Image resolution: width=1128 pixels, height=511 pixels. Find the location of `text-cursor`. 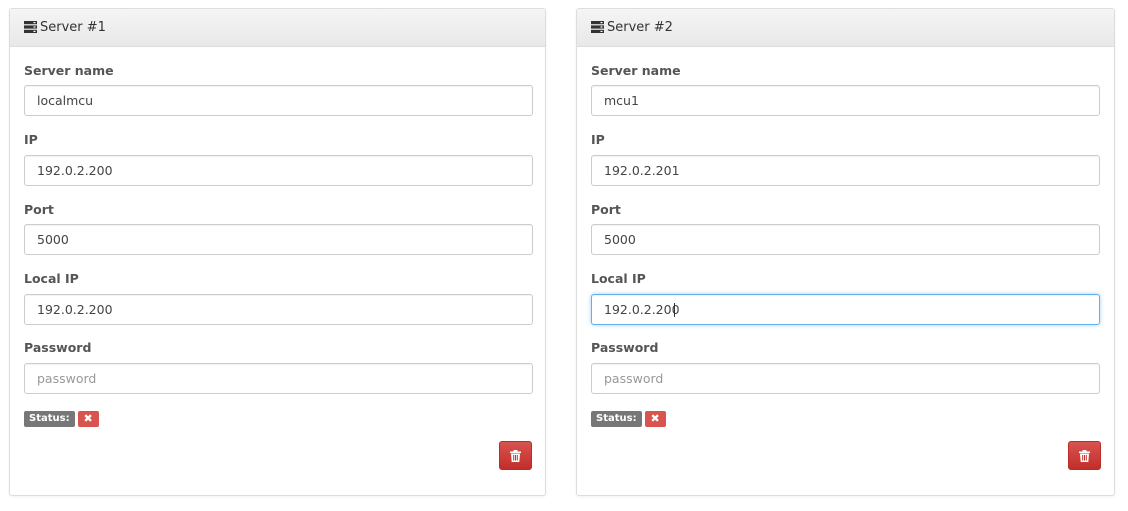

text-cursor is located at coordinates (674, 310).